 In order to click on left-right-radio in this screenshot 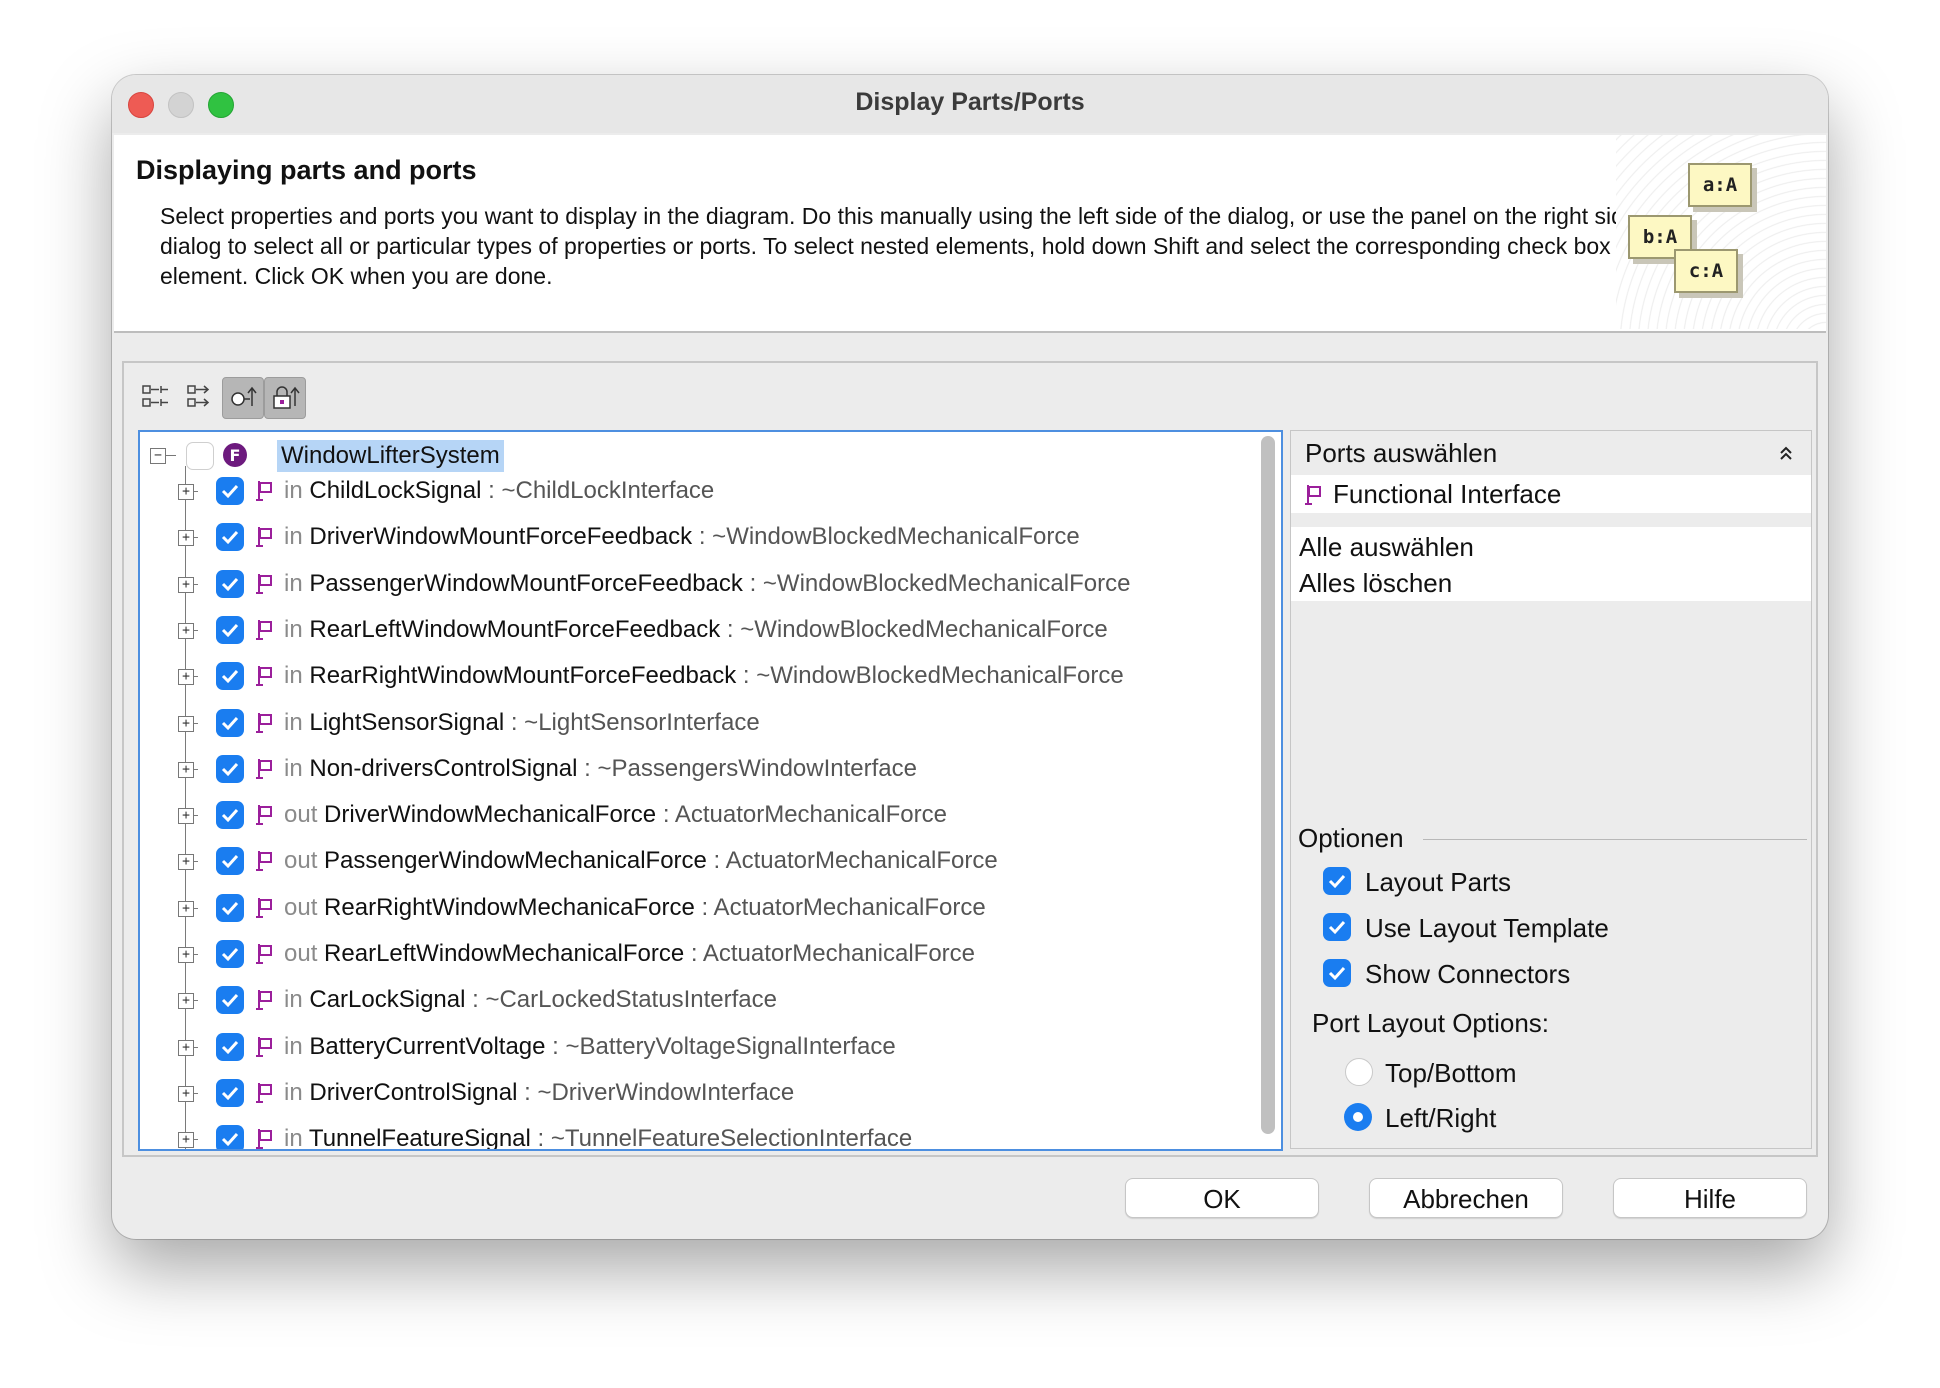, I will do `click(1358, 1117)`.